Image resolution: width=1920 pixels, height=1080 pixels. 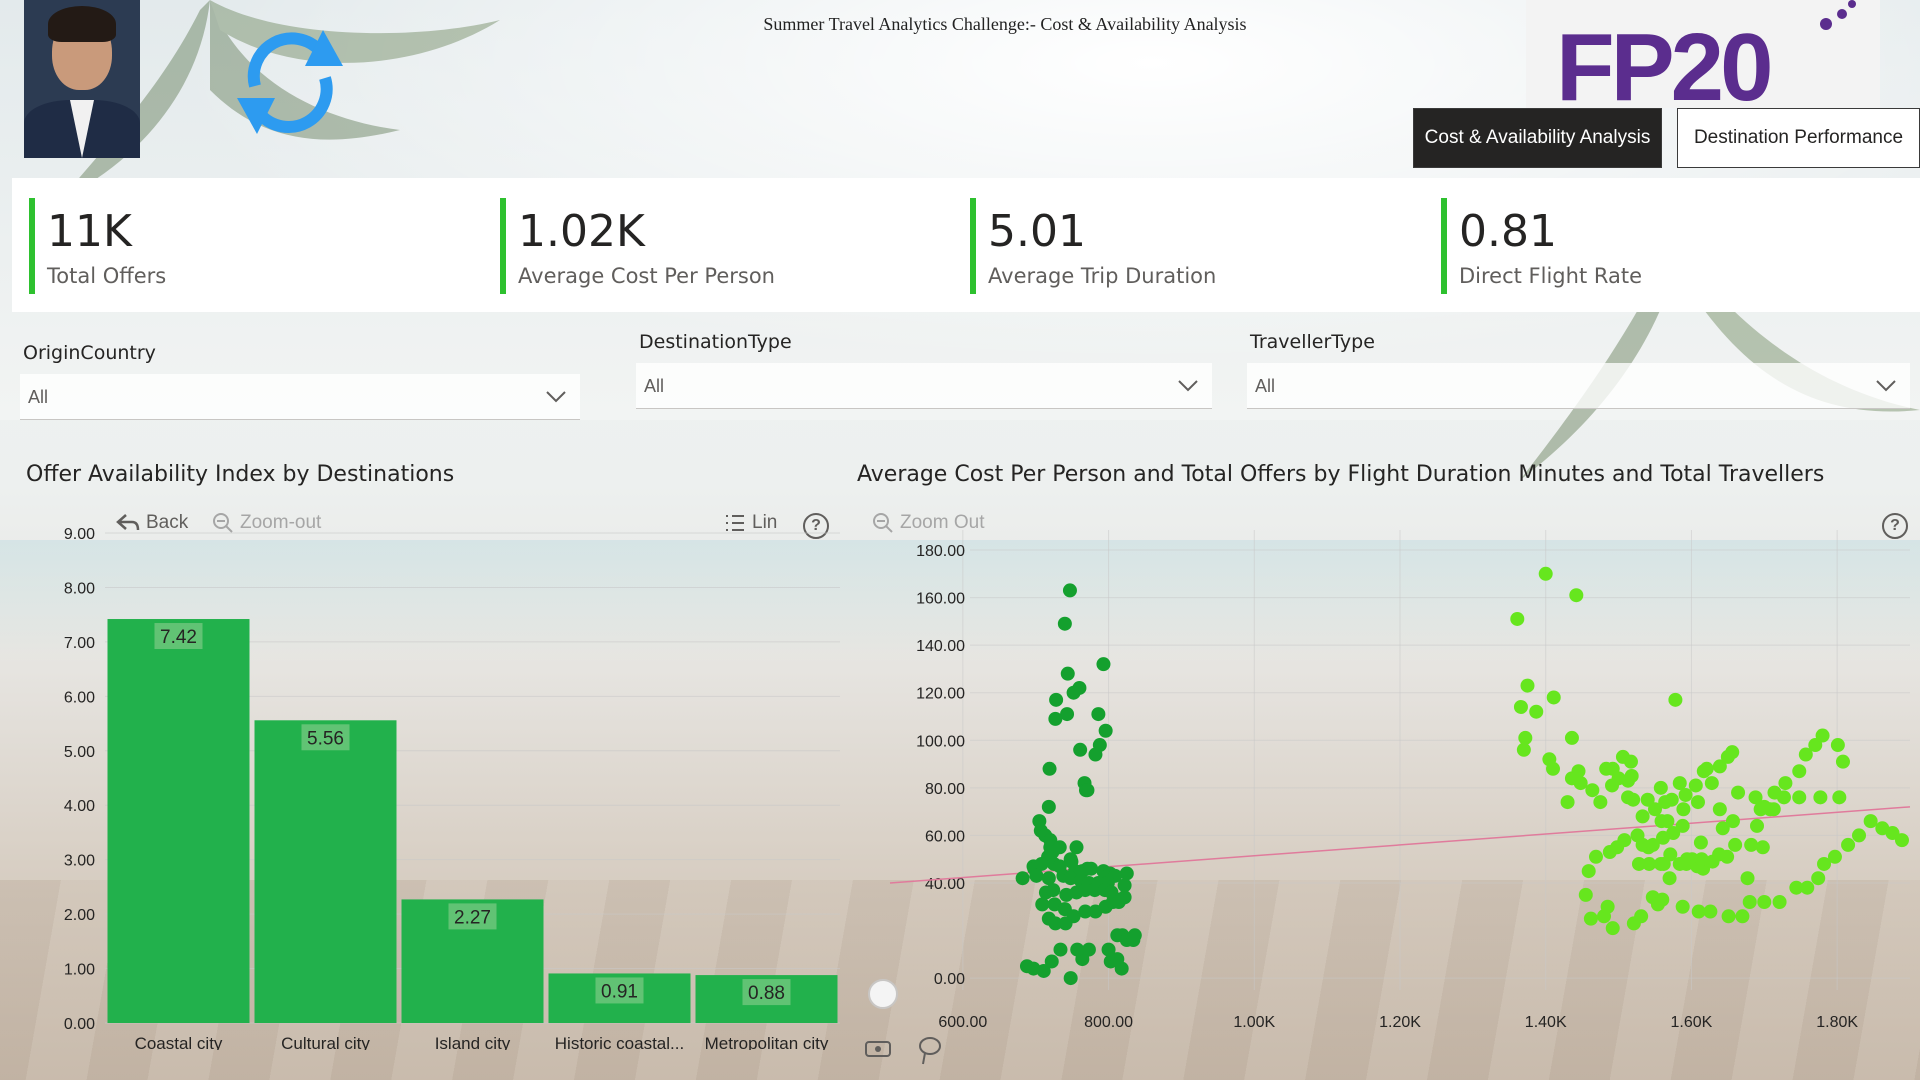 I want to click on scatter-x-tick-label: 1.20K, so click(x=1400, y=1022).